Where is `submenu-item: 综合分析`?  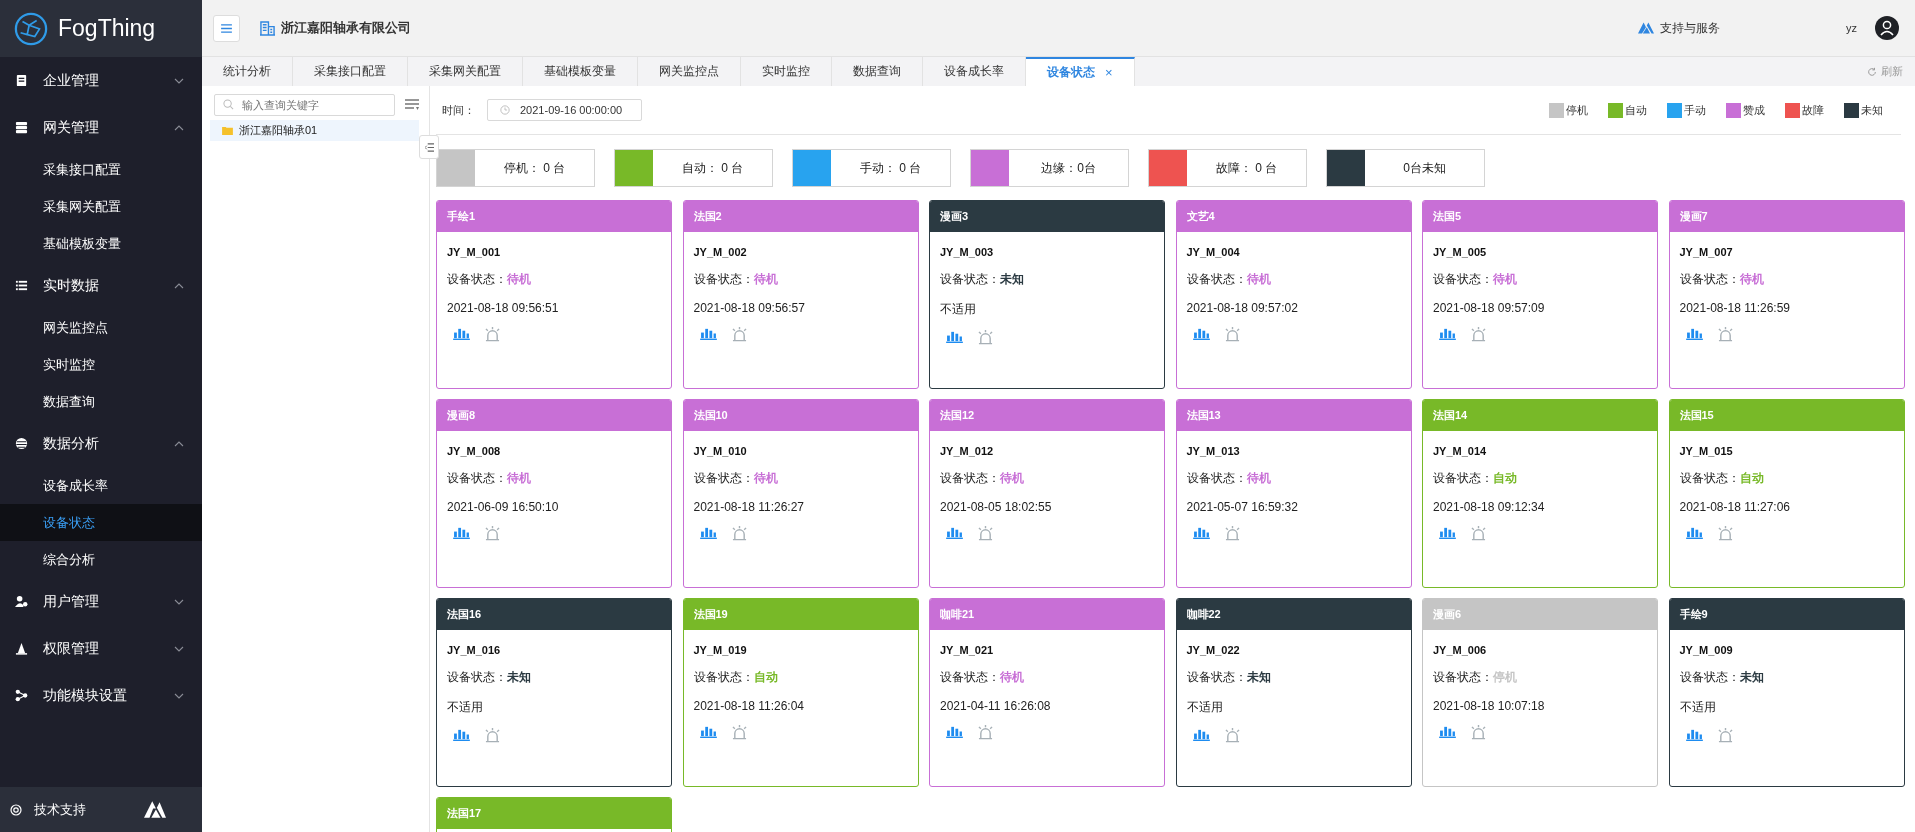
submenu-item: 综合分析 is located at coordinates (101, 559).